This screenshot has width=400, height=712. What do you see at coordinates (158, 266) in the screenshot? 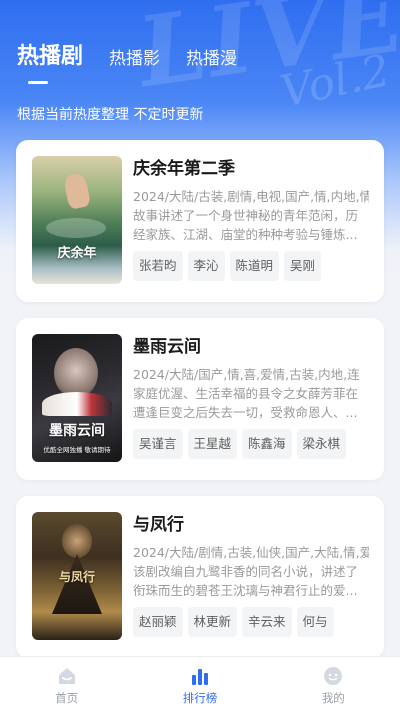
I see `actor-chip: 张若昀` at bounding box center [158, 266].